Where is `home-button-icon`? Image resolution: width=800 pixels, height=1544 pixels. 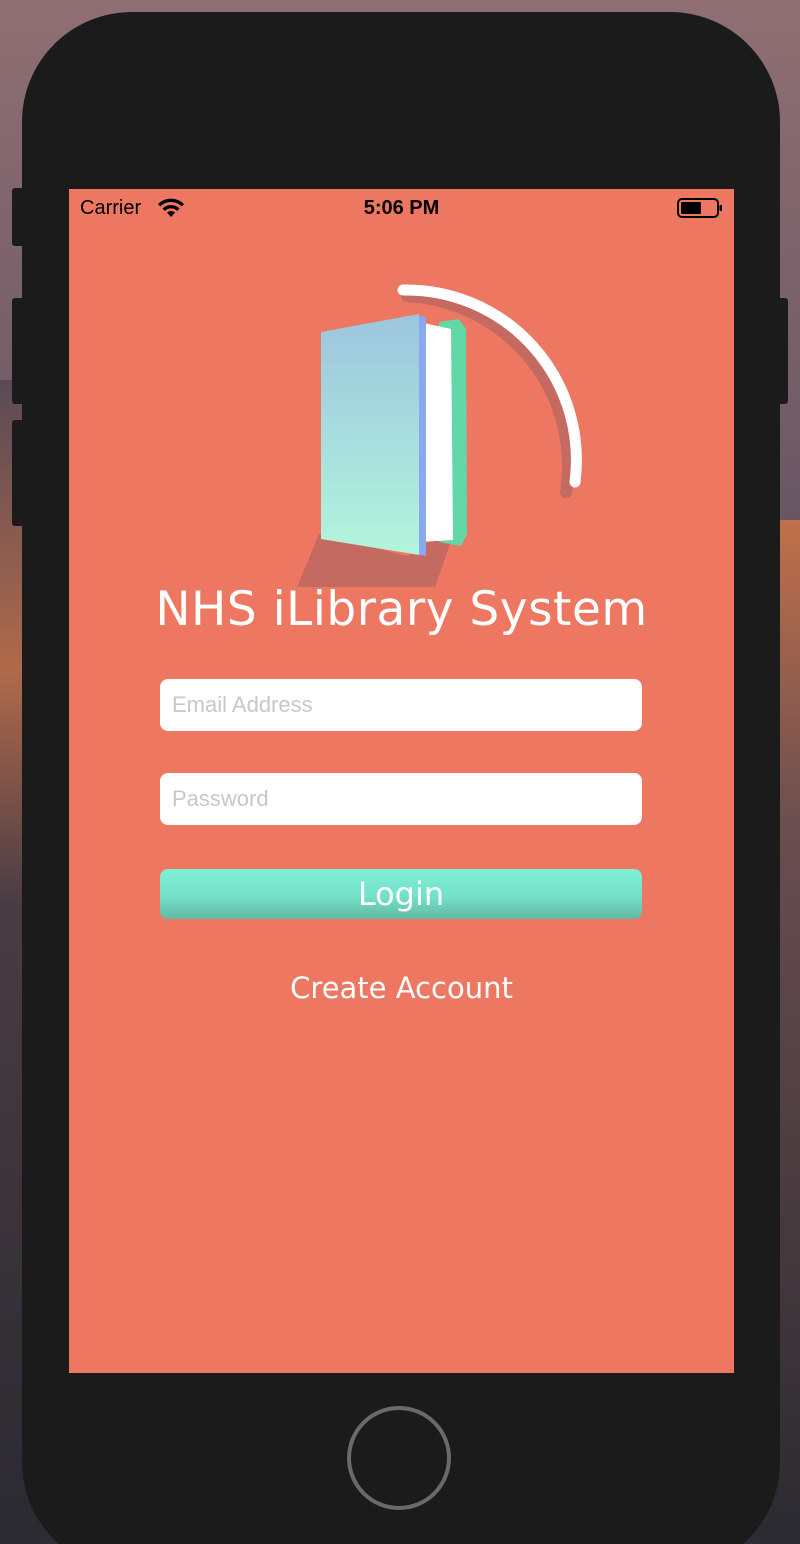 home-button-icon is located at coordinates (399, 1458).